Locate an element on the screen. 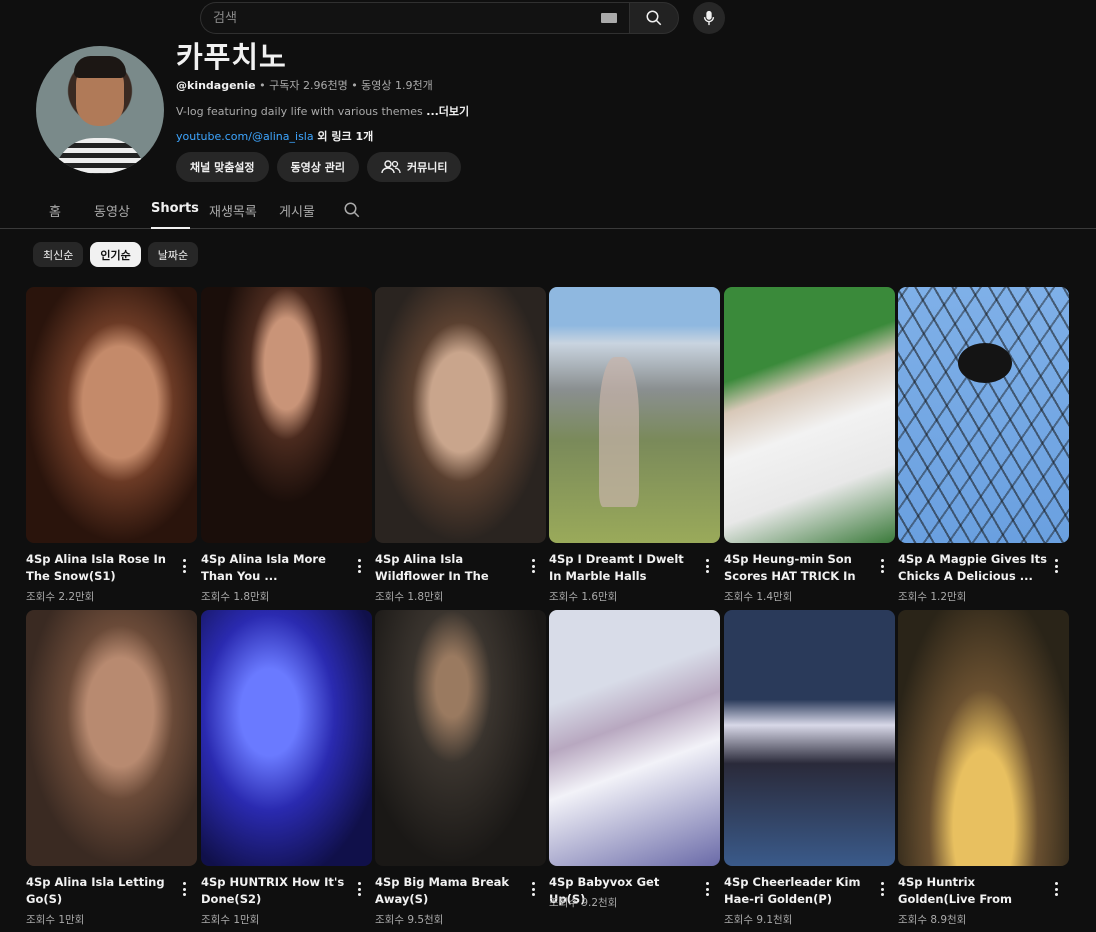 Image resolution: width=1096 pixels, height=932 pixels. short-card: 4Sp Big Mama Break Away(S) 조회수 9.5천회 is located at coordinates (460, 768).